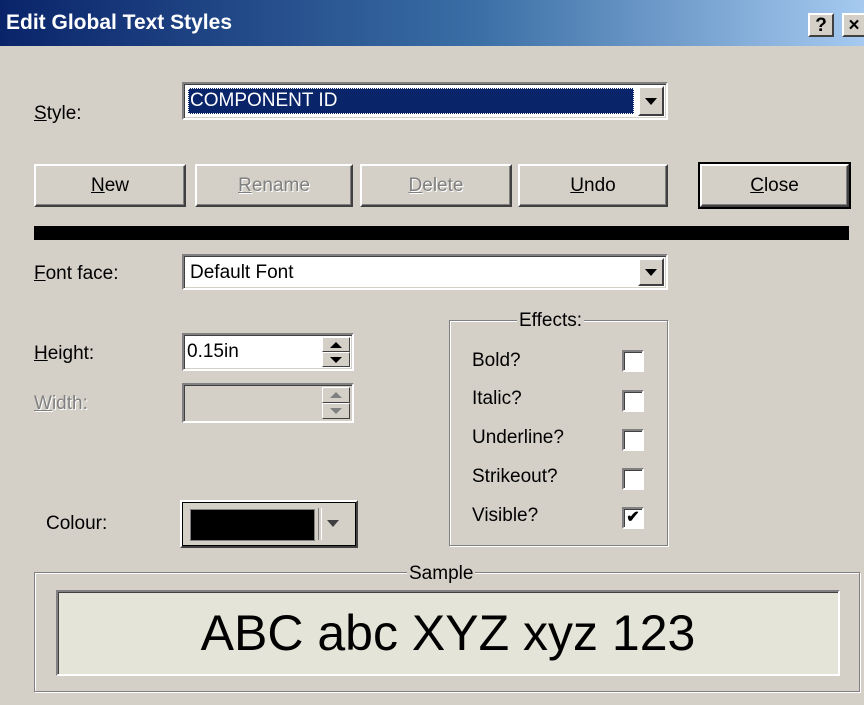 The image size is (864, 705). What do you see at coordinates (496, 360) in the screenshot?
I see `bold-label: Bold?` at bounding box center [496, 360].